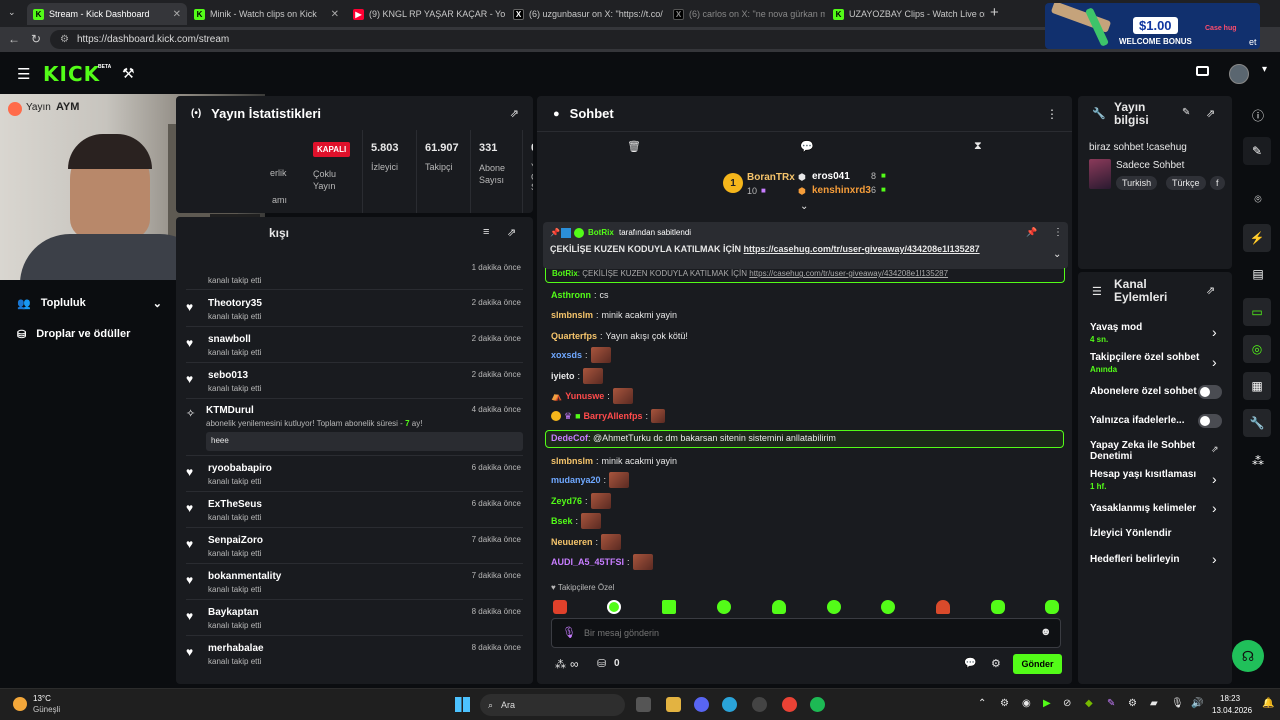  Describe the element at coordinates (1031, 232) in the screenshot. I see `unpin-icon: 📌` at that location.